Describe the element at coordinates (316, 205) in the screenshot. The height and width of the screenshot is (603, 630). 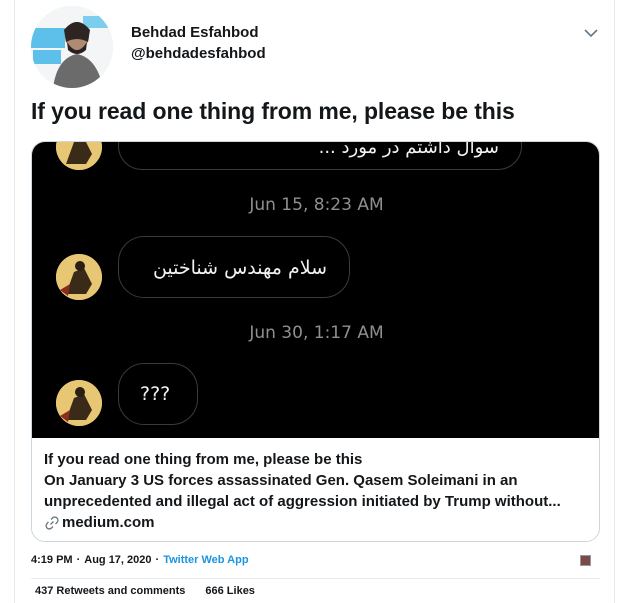
I see `chat-timestamp: Jun 15, 8:23 AM` at that location.